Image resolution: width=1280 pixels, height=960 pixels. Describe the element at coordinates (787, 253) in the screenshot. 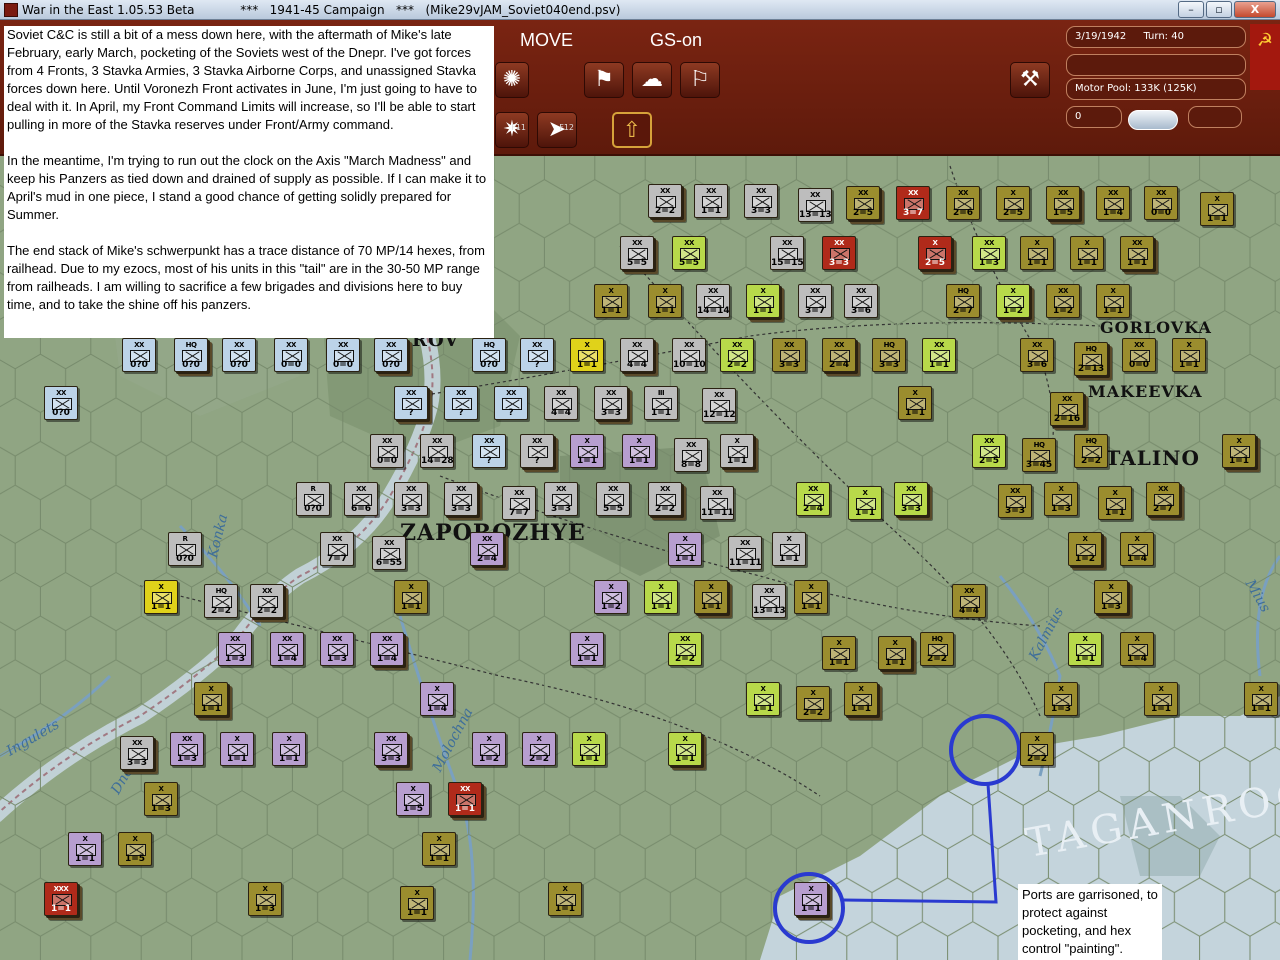

I see `unit-counter: XX 15=15` at that location.